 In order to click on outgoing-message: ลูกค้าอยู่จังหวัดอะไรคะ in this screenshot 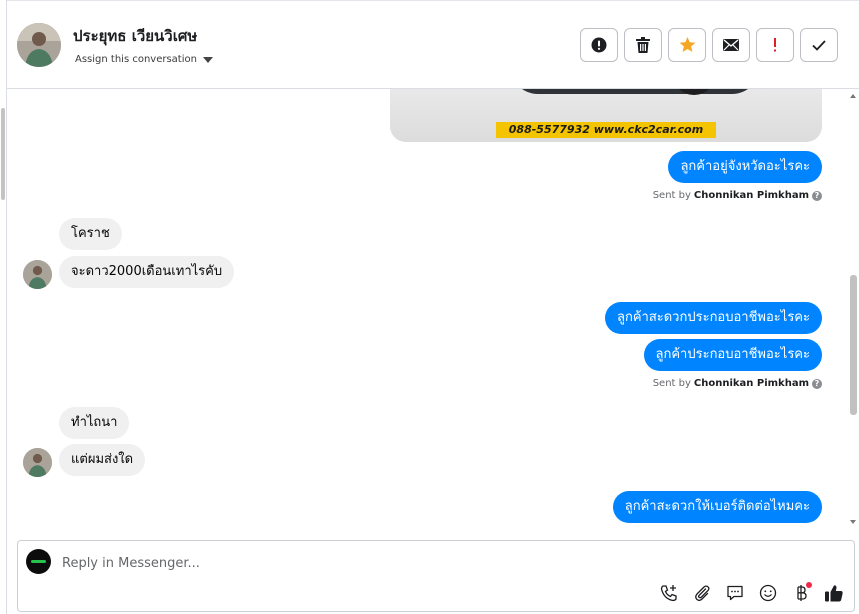, I will do `click(745, 167)`.